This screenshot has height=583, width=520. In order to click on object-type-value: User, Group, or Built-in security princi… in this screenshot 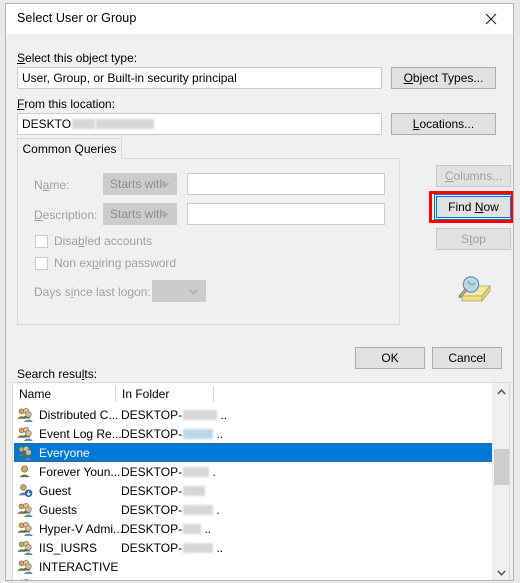, I will do `click(129, 78)`.